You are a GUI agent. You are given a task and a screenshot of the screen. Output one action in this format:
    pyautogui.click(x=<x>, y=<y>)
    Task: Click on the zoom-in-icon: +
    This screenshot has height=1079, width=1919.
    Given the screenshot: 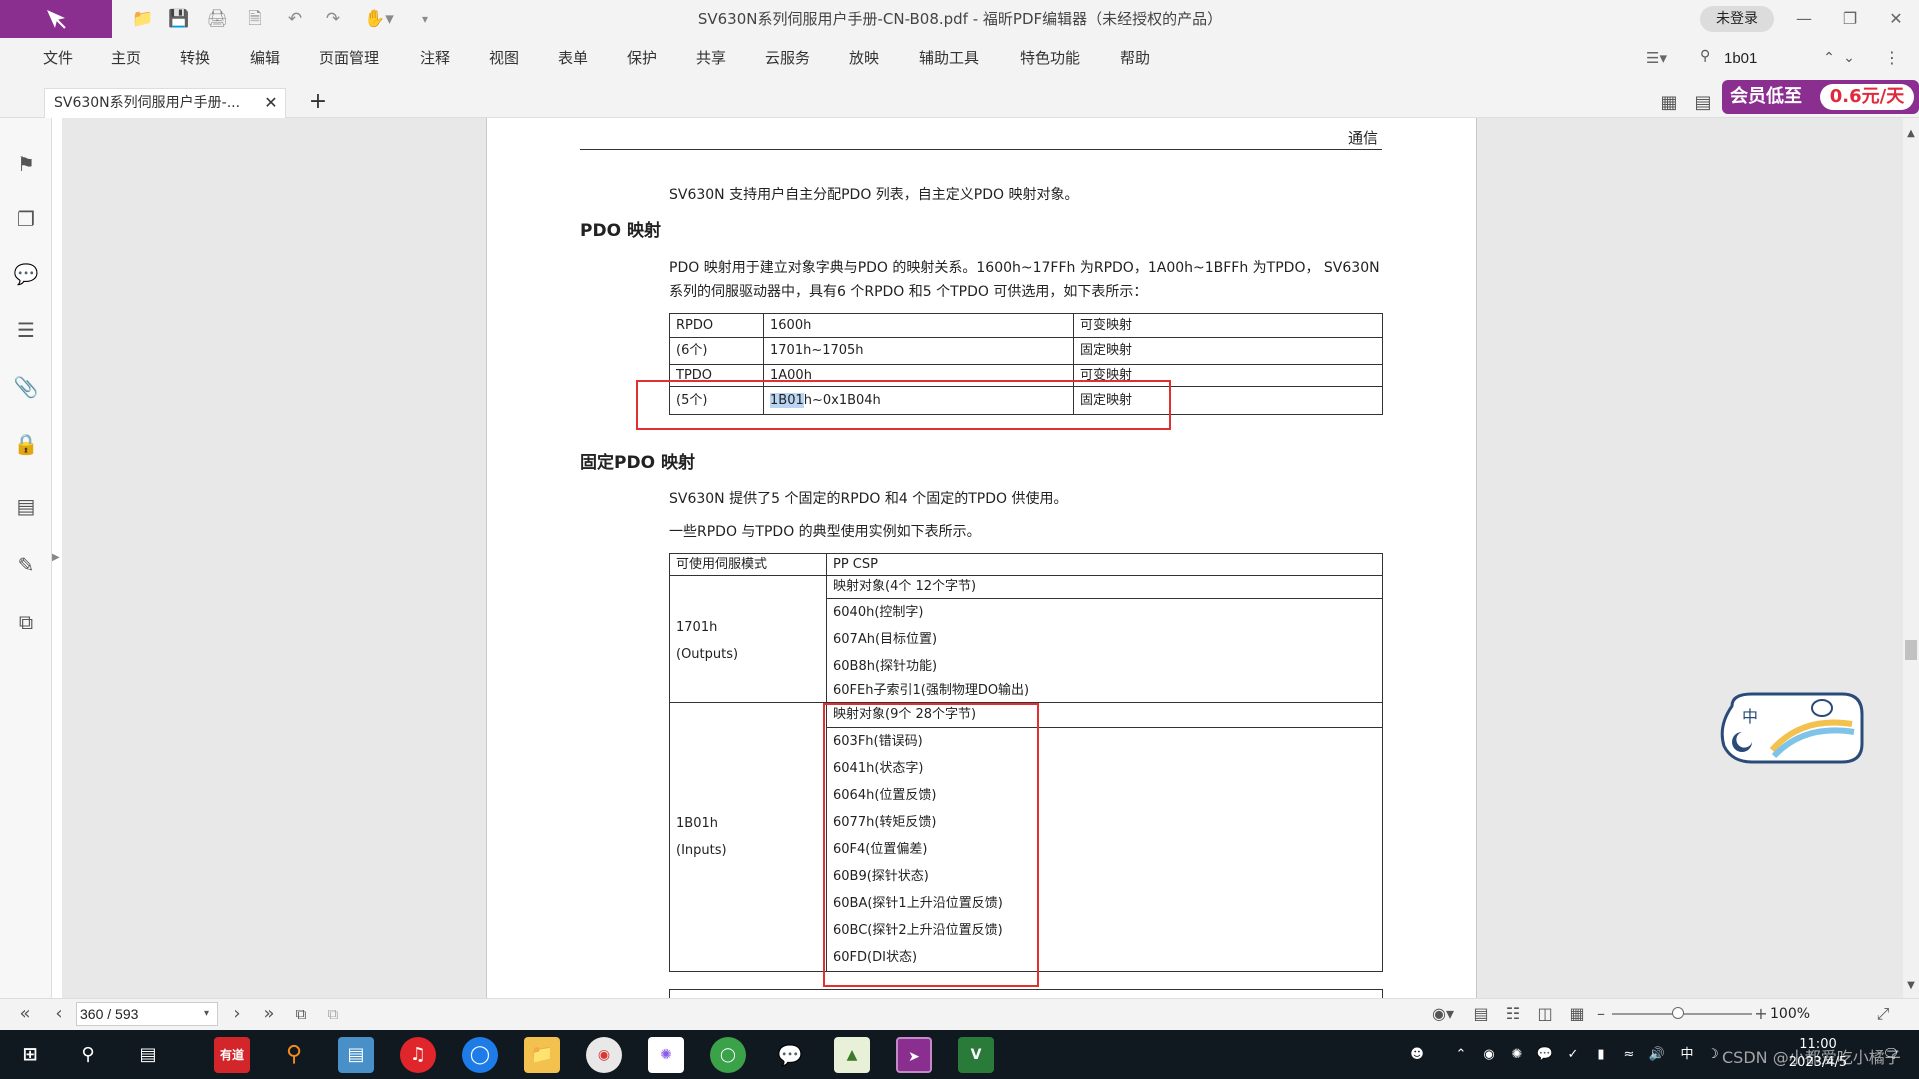 What is the action you would take?
    pyautogui.click(x=1761, y=1014)
    